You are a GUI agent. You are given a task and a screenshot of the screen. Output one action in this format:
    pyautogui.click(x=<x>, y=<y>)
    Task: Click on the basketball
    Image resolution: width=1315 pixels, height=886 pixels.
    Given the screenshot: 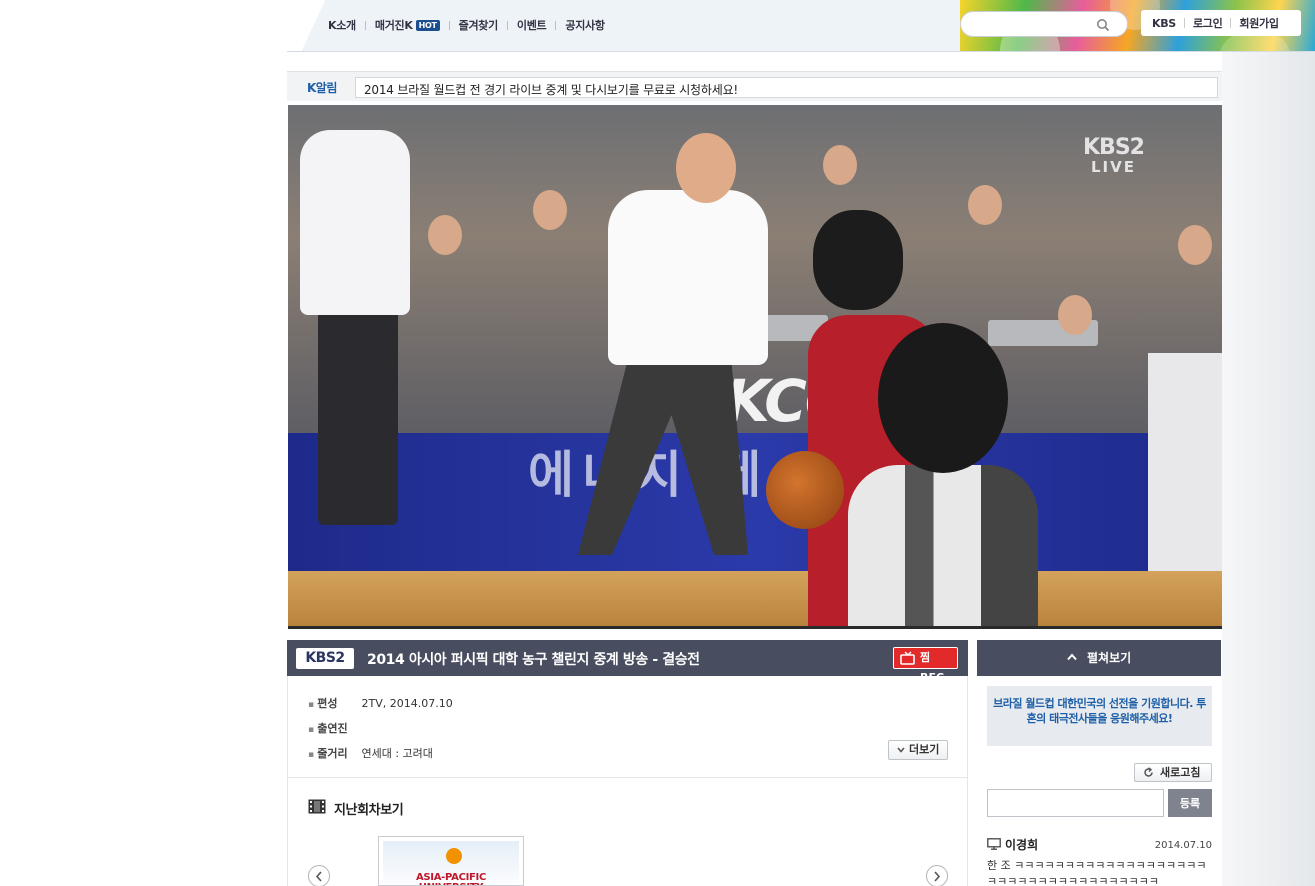 What is the action you would take?
    pyautogui.click(x=805, y=490)
    